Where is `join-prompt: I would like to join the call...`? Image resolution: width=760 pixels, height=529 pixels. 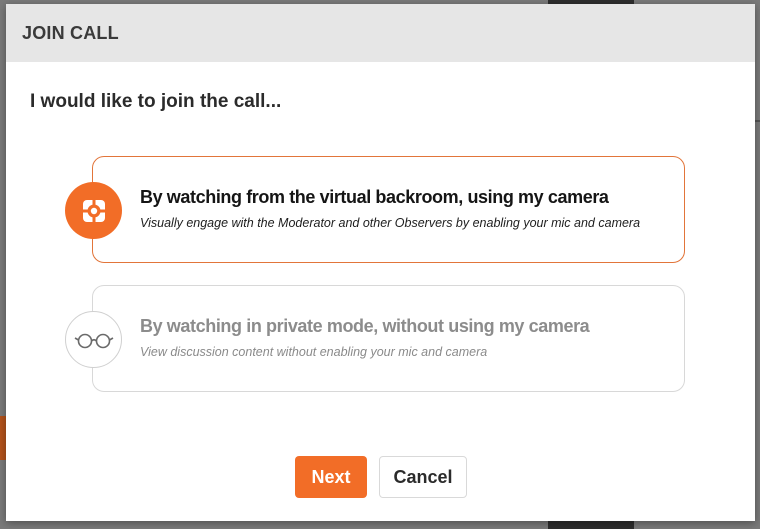 join-prompt: I would like to join the call... is located at coordinates (156, 101).